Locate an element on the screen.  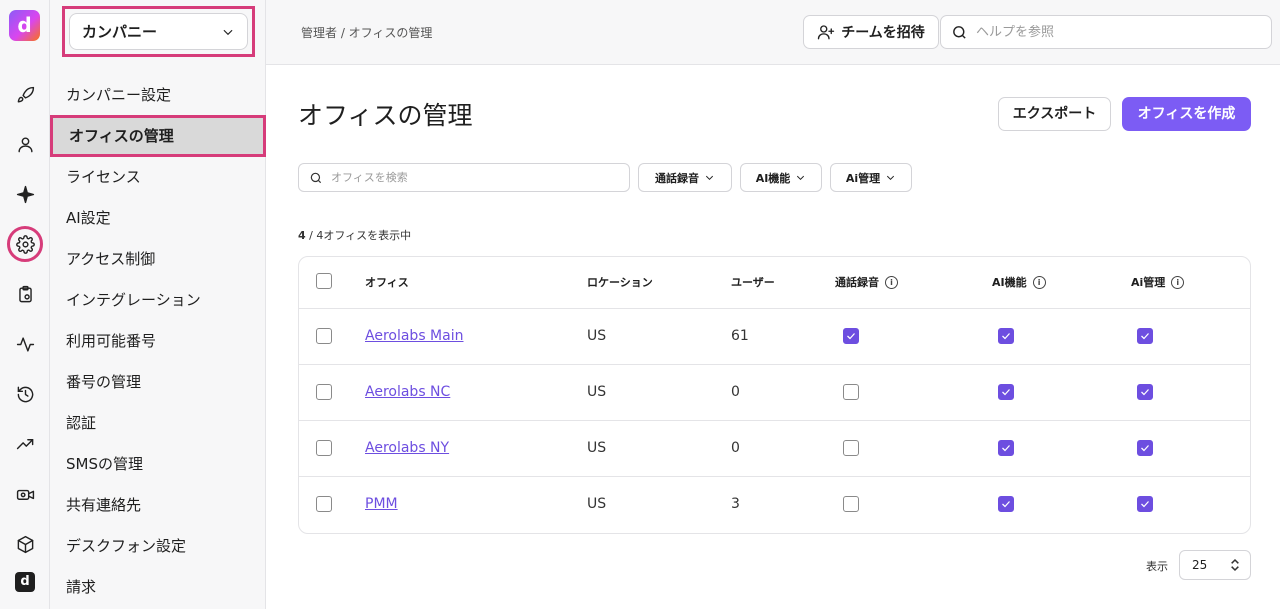
table-row: PMM US 3 is located at coordinates (774, 505).